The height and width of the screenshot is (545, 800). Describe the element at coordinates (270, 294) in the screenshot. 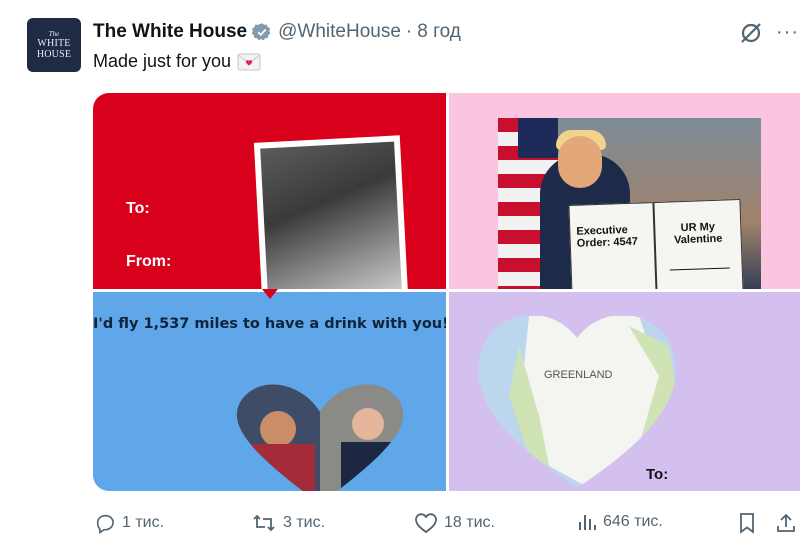

I see `card1-heart-notch` at that location.